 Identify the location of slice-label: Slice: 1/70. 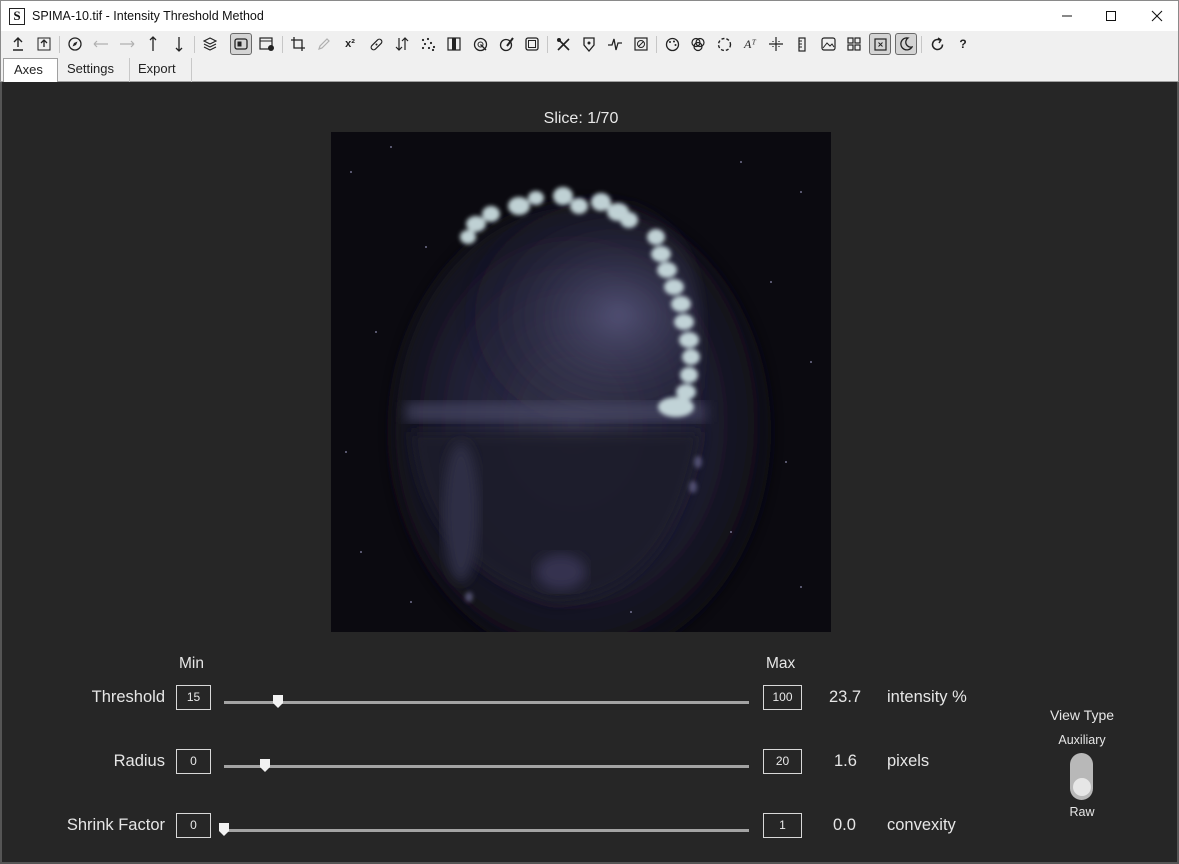
(581, 118).